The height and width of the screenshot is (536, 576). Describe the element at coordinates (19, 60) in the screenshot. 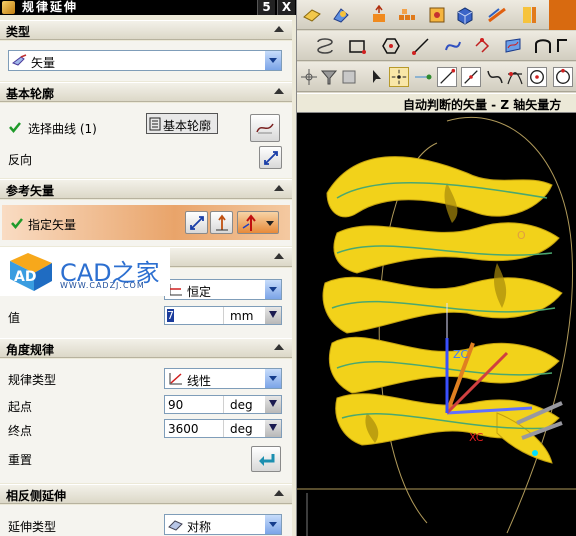

I see `vector-icon` at that location.